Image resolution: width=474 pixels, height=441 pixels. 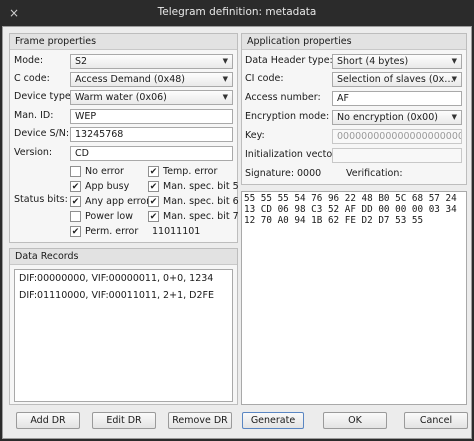 What do you see at coordinates (283, 97) in the screenshot?
I see `access-number-label: Access number:` at bounding box center [283, 97].